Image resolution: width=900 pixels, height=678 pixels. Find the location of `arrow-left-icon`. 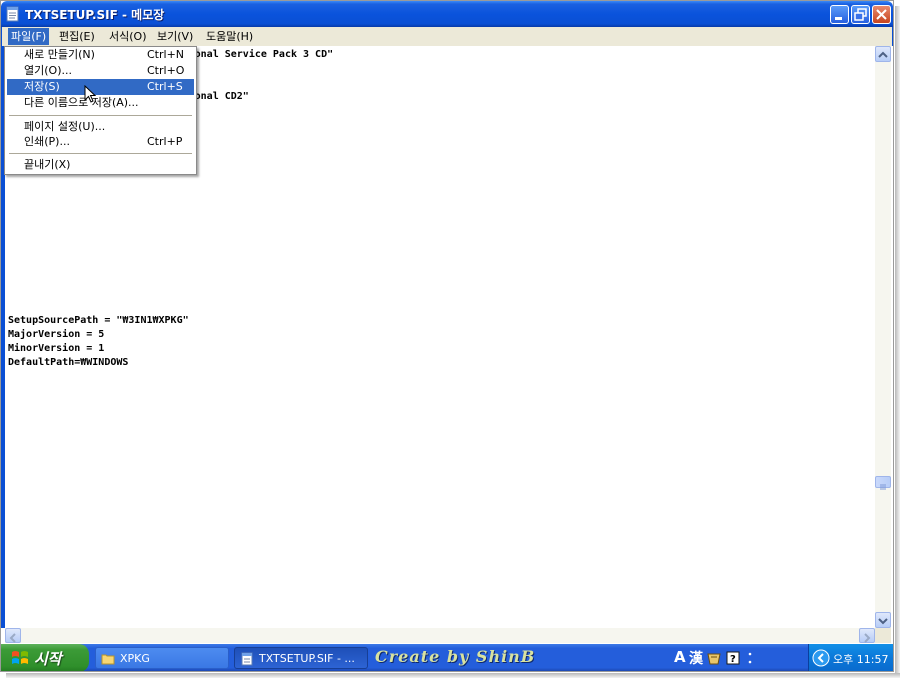

arrow-left-icon is located at coordinates (12, 638).